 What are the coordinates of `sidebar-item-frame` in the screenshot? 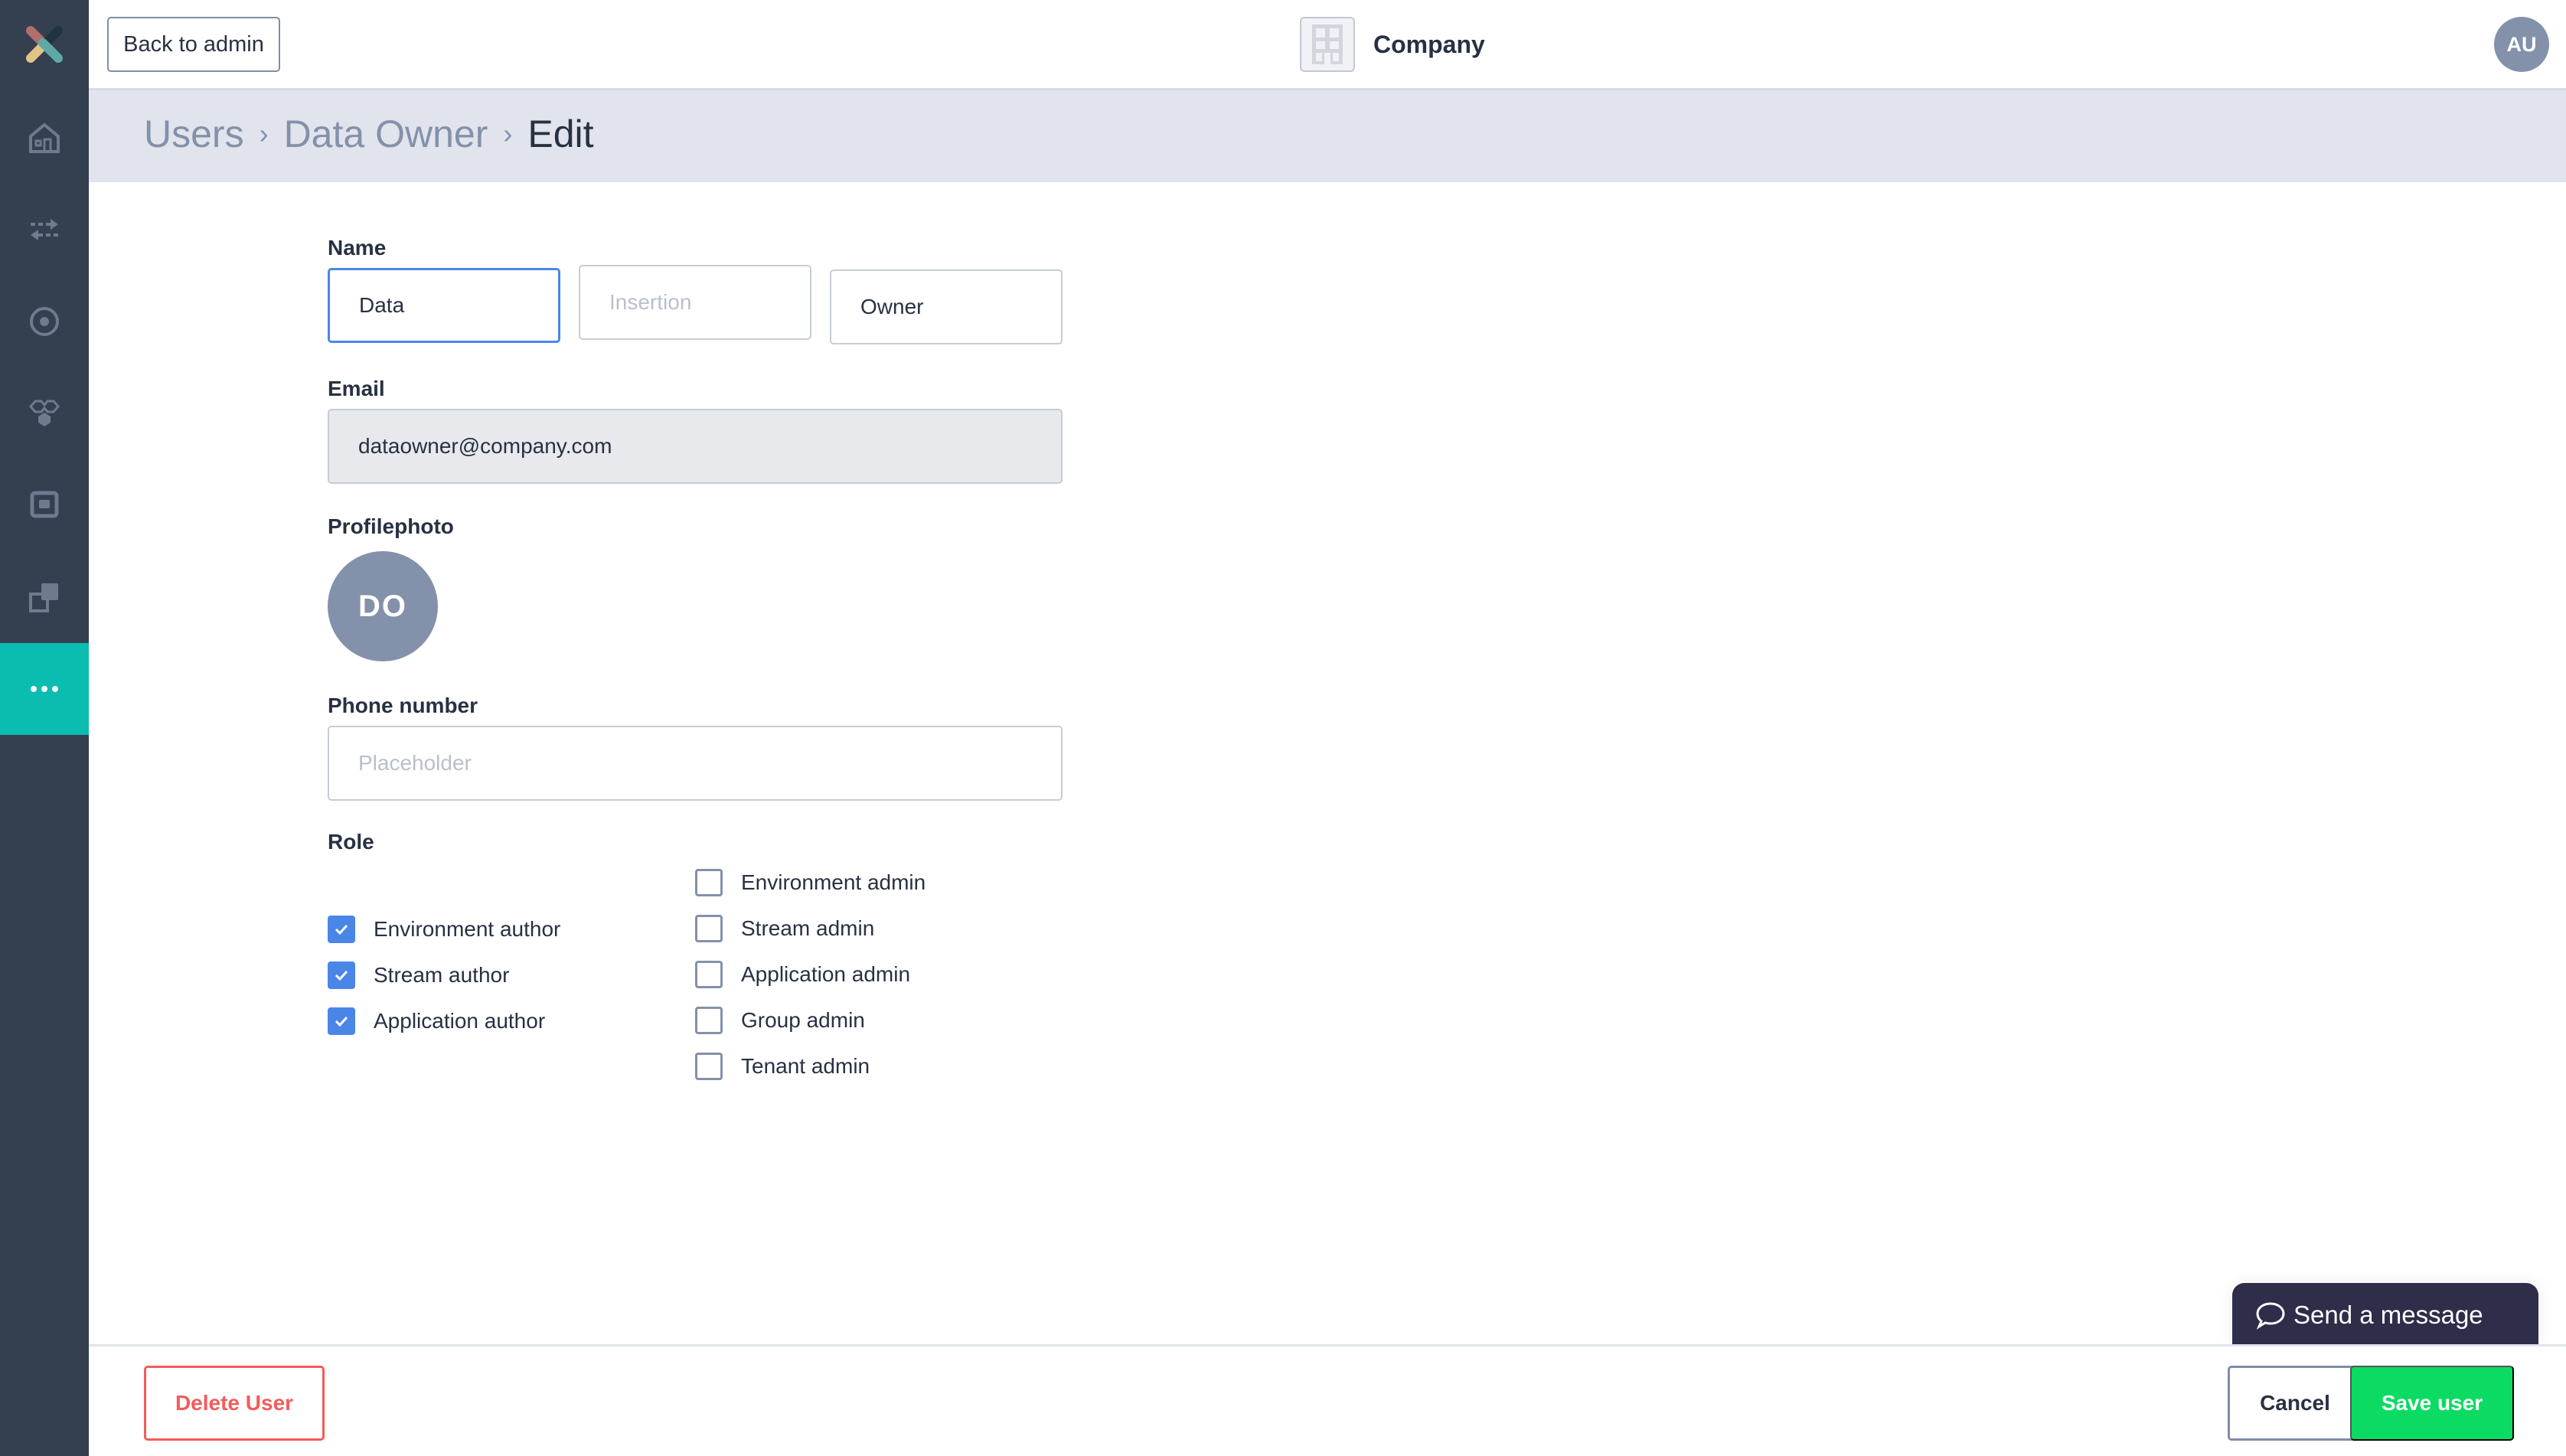 It's located at (45, 505).